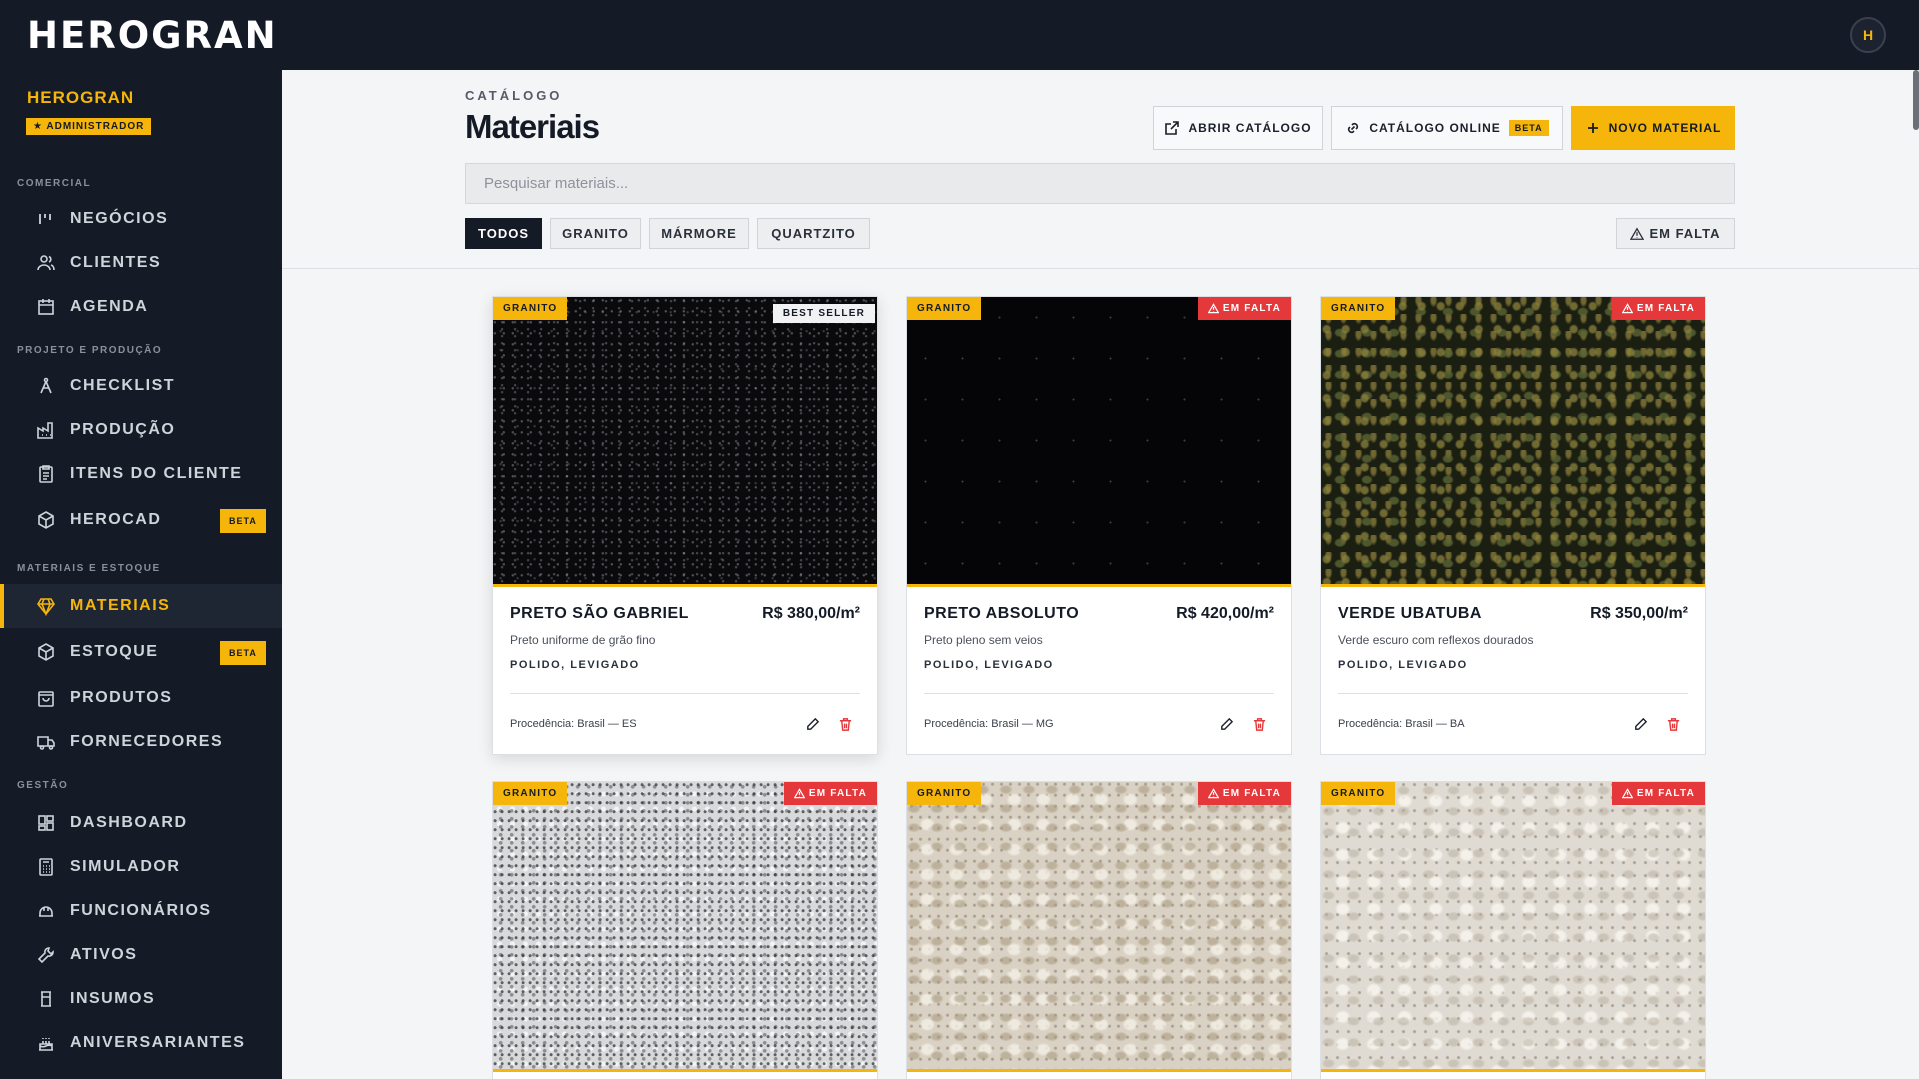  Describe the element at coordinates (90, 350) in the screenshot. I see `section-label-projeto: PROJETO E PRODUÇÃO` at that location.